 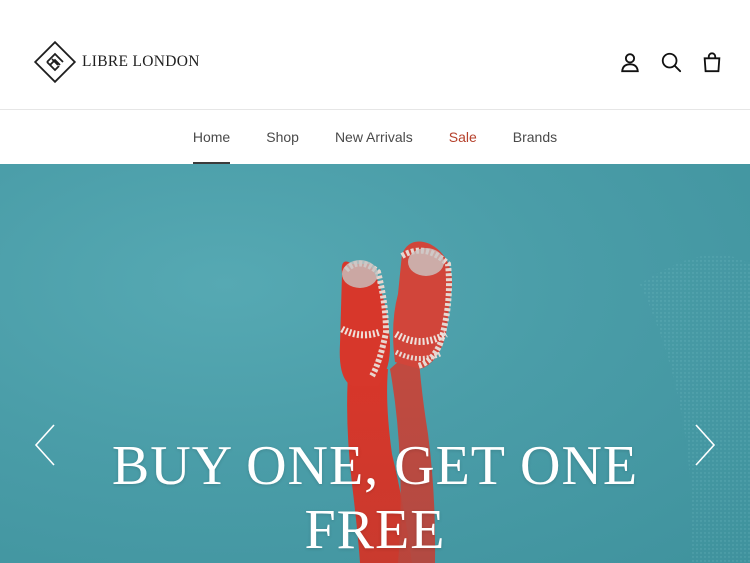 What do you see at coordinates (55, 62) in the screenshot?
I see `logo-mark-icon` at bounding box center [55, 62].